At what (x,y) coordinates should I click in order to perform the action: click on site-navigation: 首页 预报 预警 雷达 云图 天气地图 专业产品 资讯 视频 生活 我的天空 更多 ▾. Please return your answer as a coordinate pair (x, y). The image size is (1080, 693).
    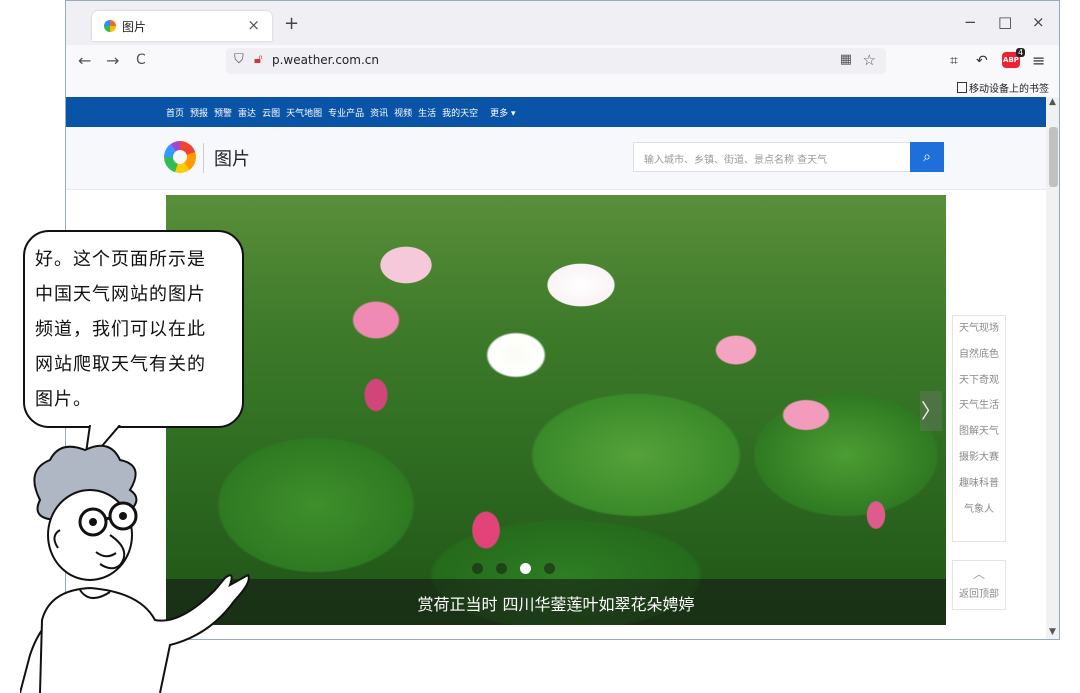
    Looking at the image, I should click on (556, 112).